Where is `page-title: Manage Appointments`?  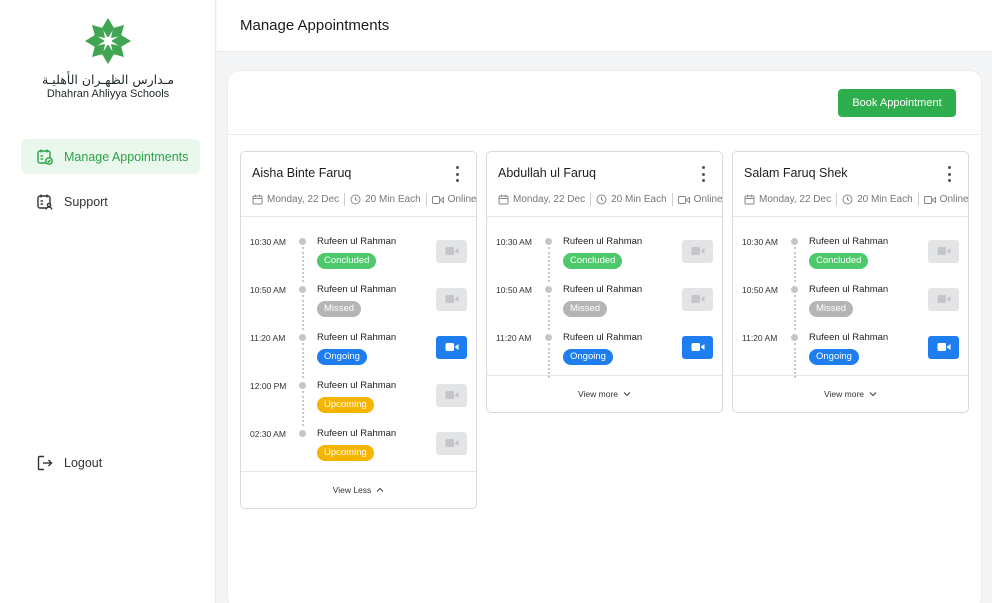
page-title: Manage Appointments is located at coordinates (315, 25).